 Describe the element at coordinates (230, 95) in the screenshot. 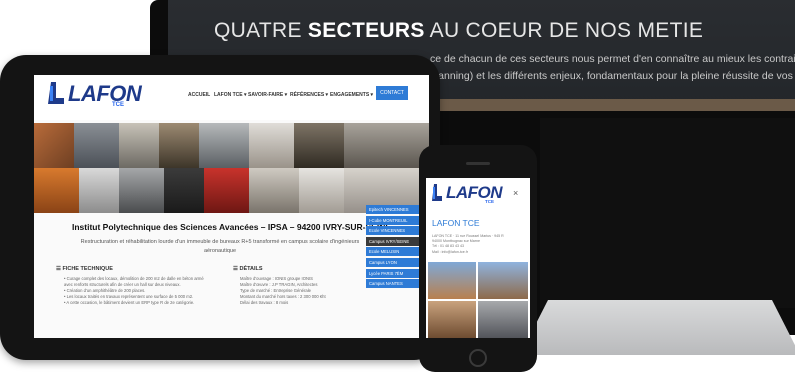

I see `nav-lafon-tce: LAFON TCE ▾` at that location.